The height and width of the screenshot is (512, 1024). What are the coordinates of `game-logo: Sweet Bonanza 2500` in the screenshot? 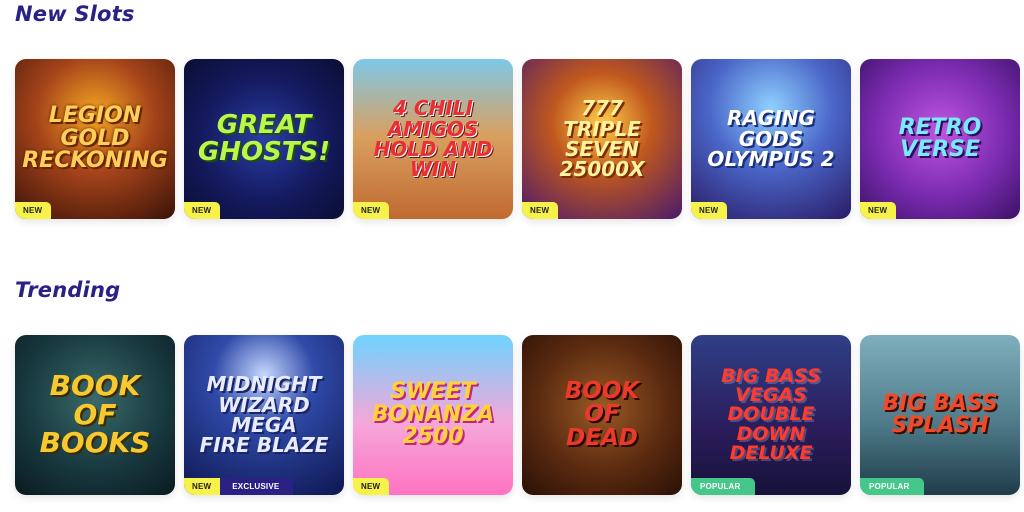 It's located at (433, 414).